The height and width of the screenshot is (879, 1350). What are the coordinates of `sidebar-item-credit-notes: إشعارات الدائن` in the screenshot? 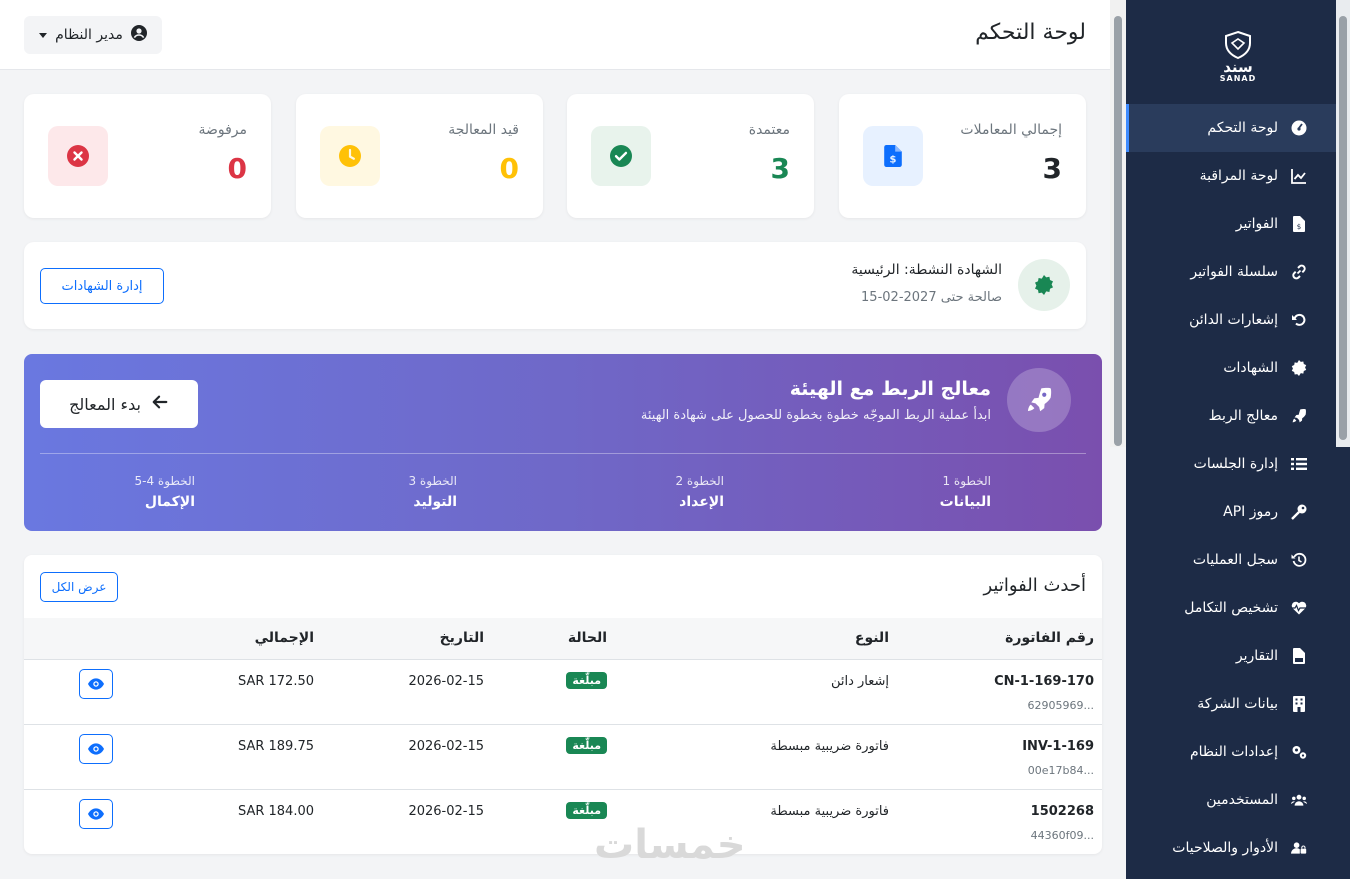 It's located at (1231, 320).